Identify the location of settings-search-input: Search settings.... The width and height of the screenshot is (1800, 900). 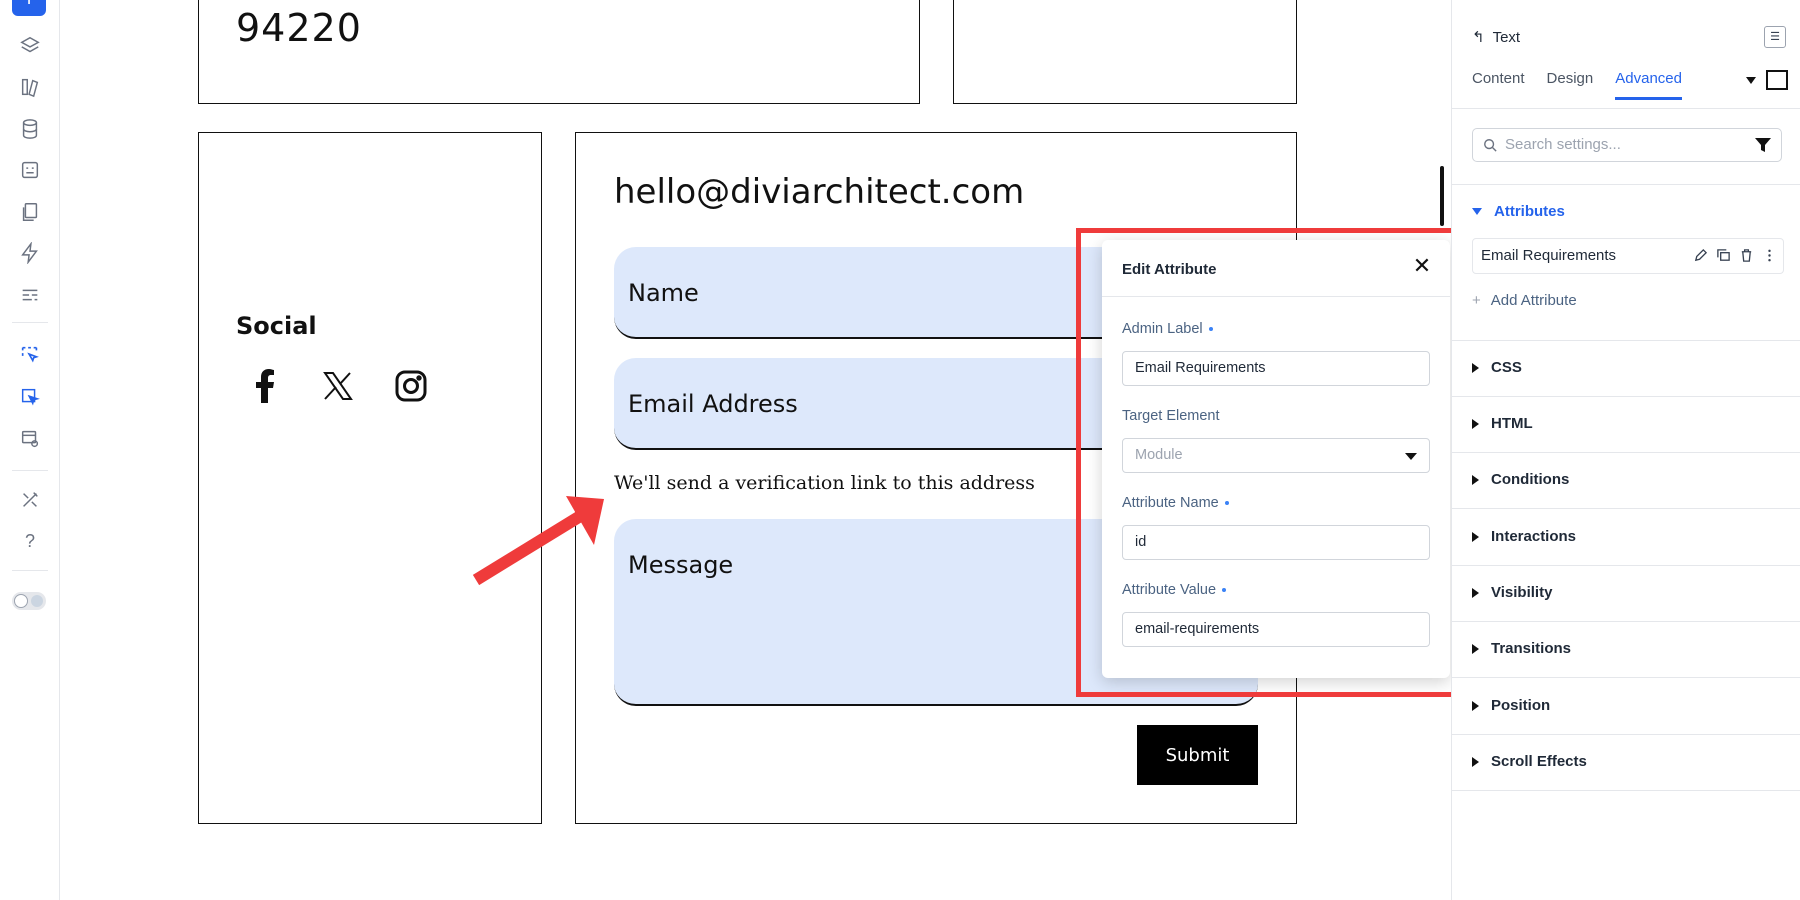
(1627, 145).